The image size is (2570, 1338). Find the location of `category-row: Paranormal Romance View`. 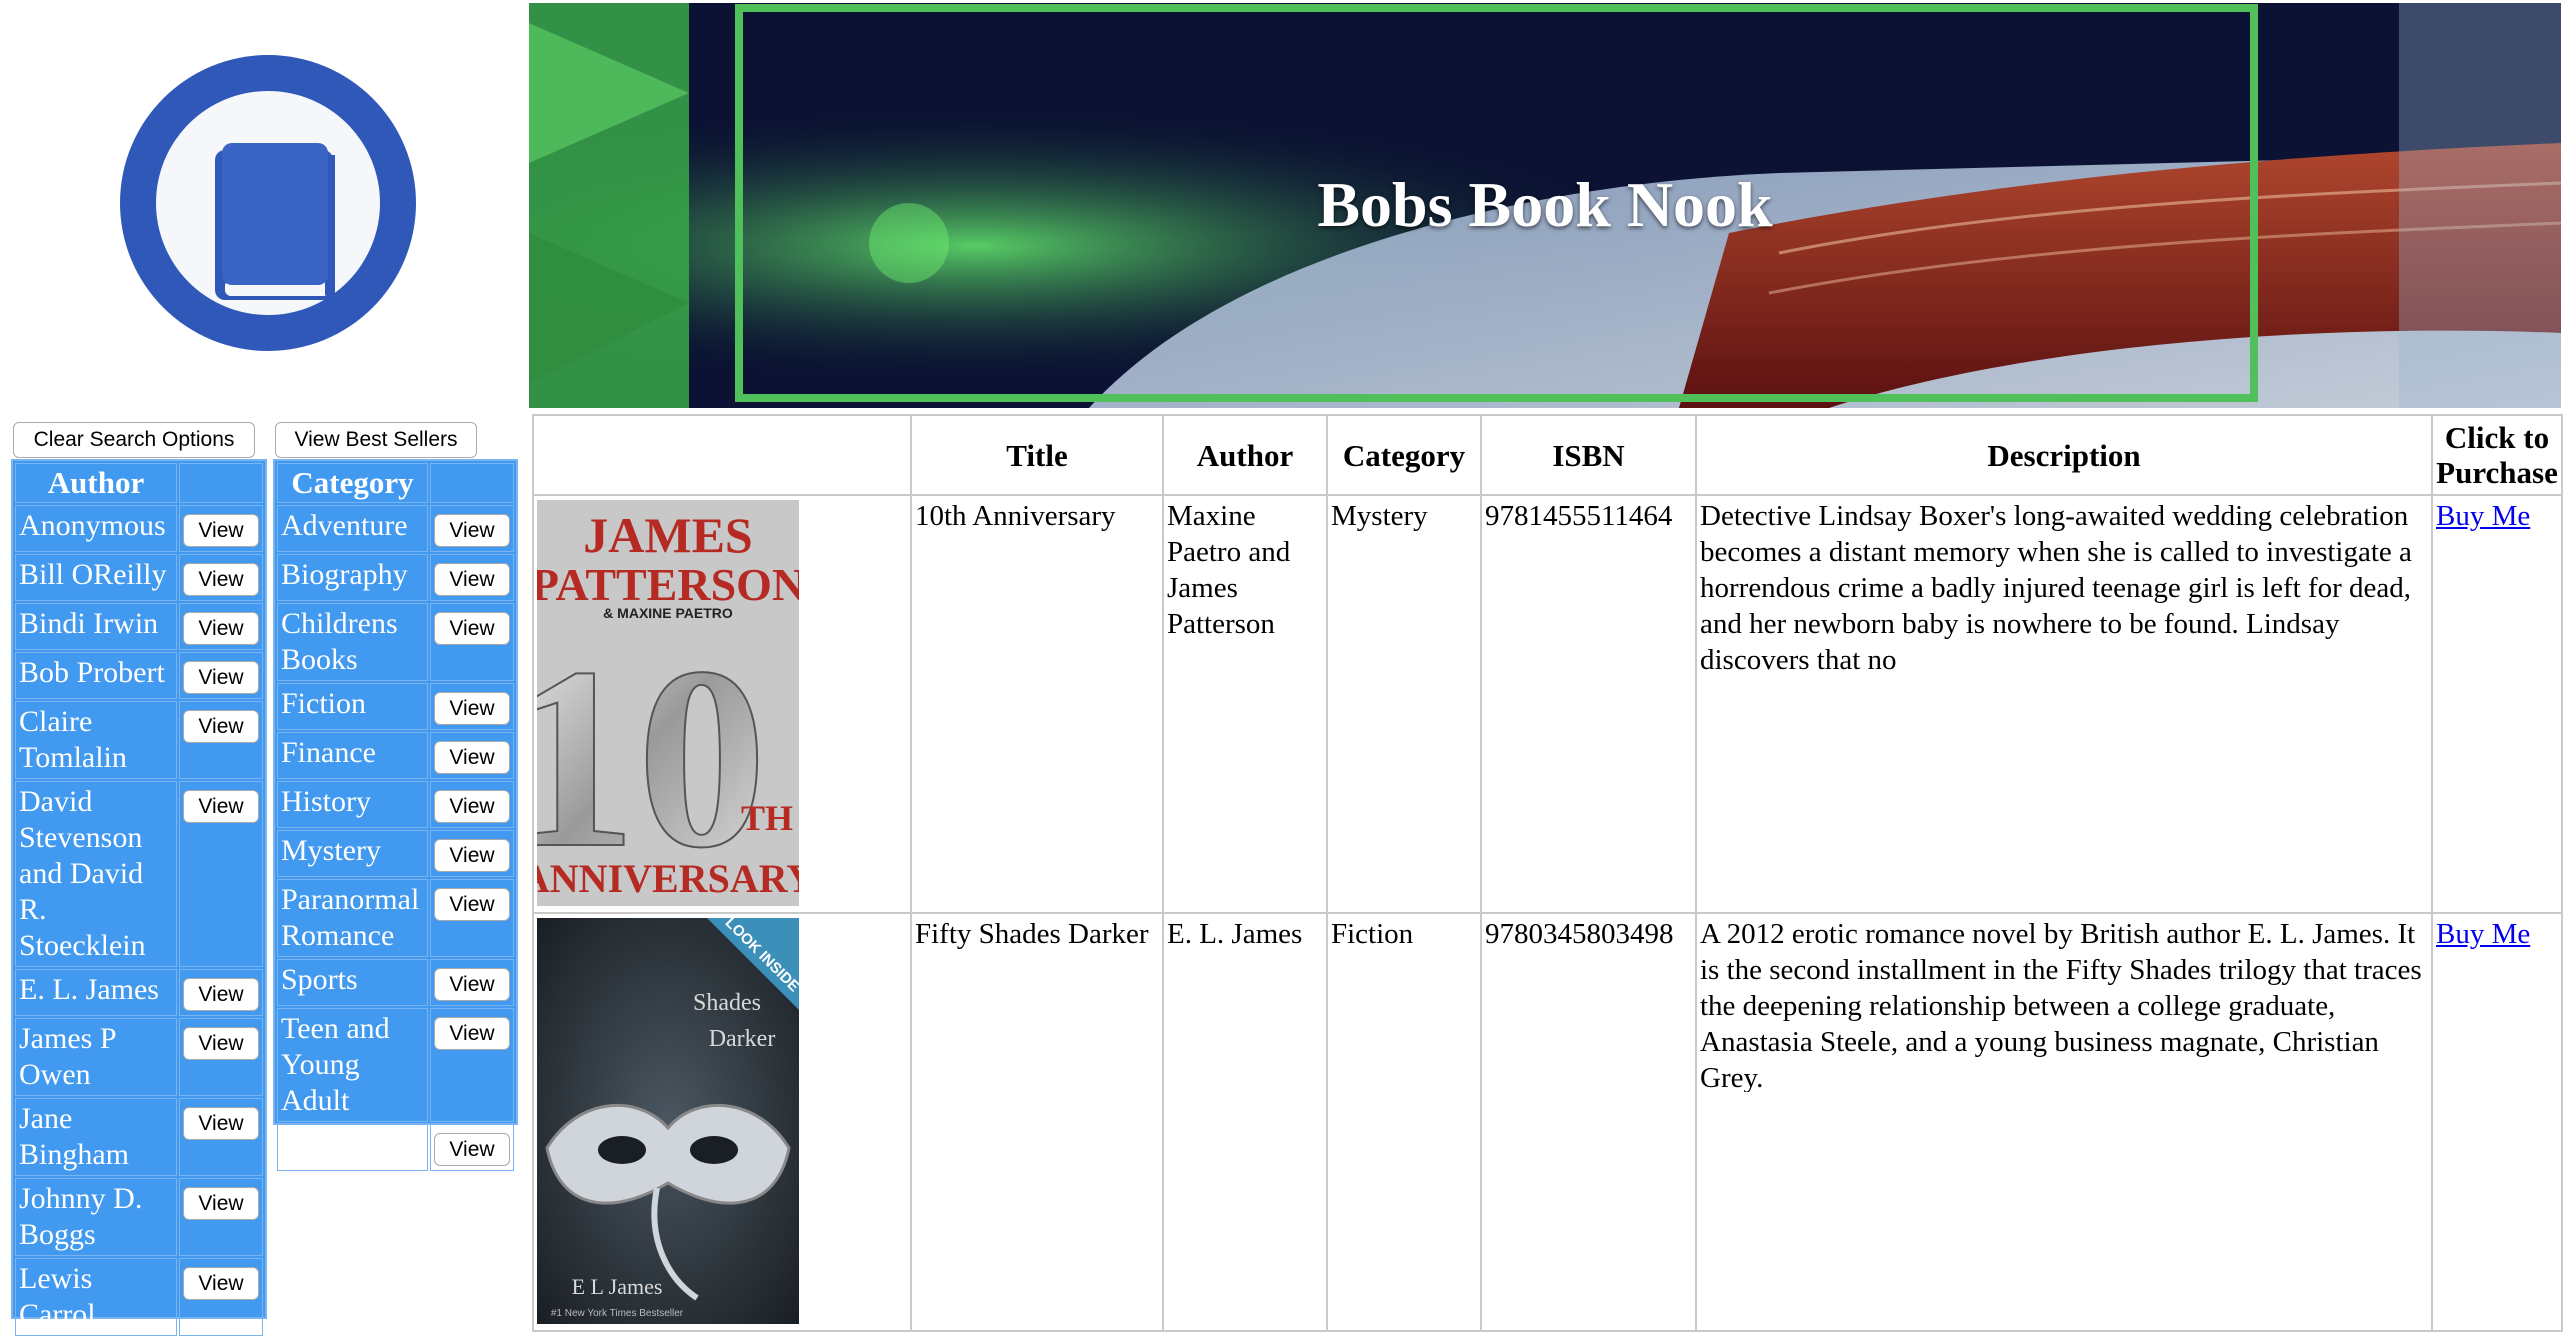

category-row: Paranormal Romance View is located at coordinates (395, 918).